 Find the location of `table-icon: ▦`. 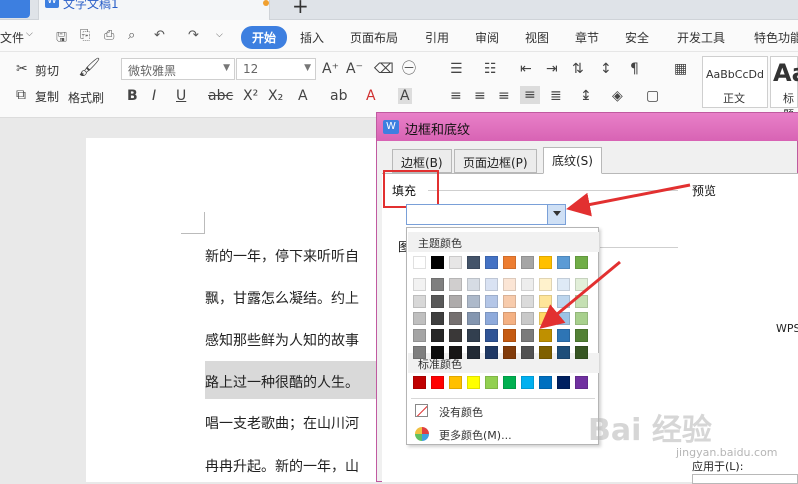

table-icon: ▦ is located at coordinates (680, 69).